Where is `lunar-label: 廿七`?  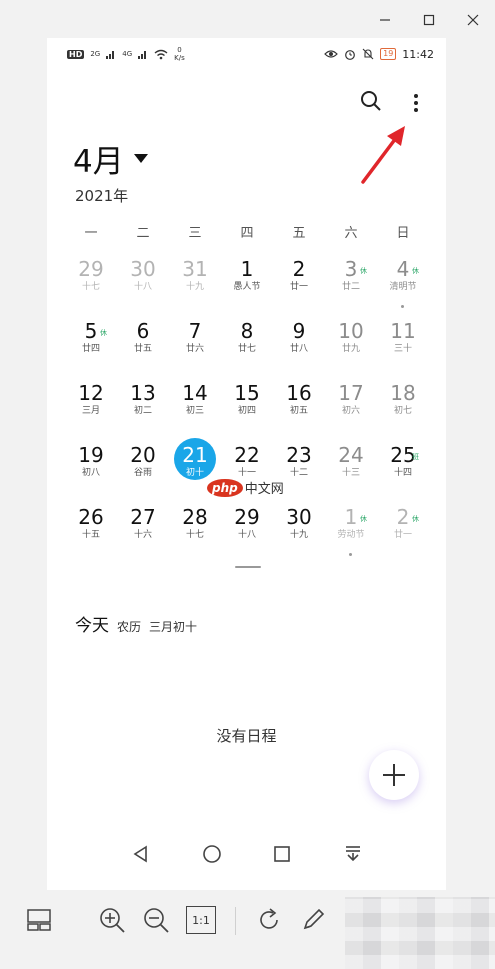
lunar-label: 廿七 is located at coordinates (246, 349).